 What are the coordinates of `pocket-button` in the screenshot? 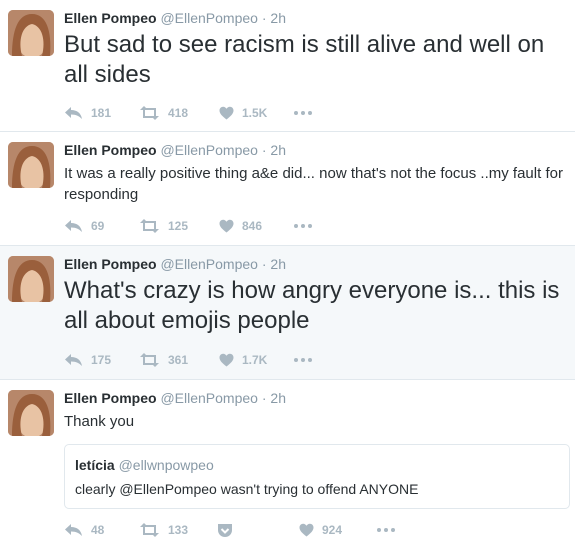 It's located at (258, 530).